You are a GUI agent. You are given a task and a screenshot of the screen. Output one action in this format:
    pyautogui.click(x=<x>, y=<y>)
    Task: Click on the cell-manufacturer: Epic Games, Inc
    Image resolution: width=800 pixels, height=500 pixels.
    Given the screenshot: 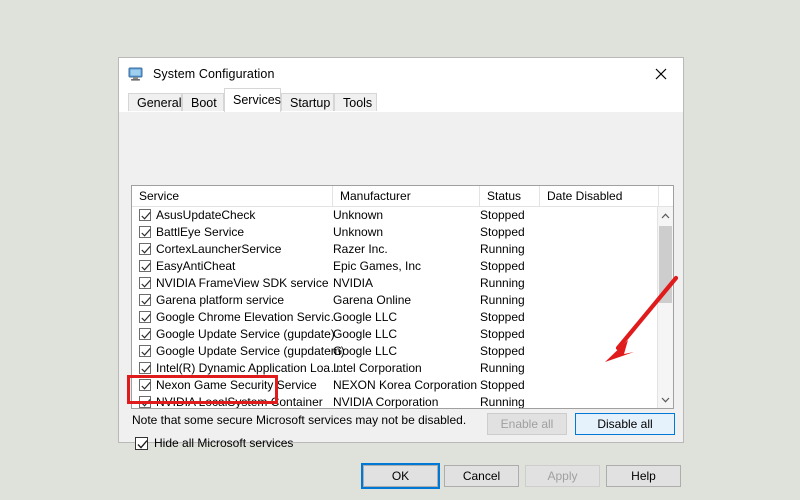 What is the action you would take?
    pyautogui.click(x=377, y=266)
    